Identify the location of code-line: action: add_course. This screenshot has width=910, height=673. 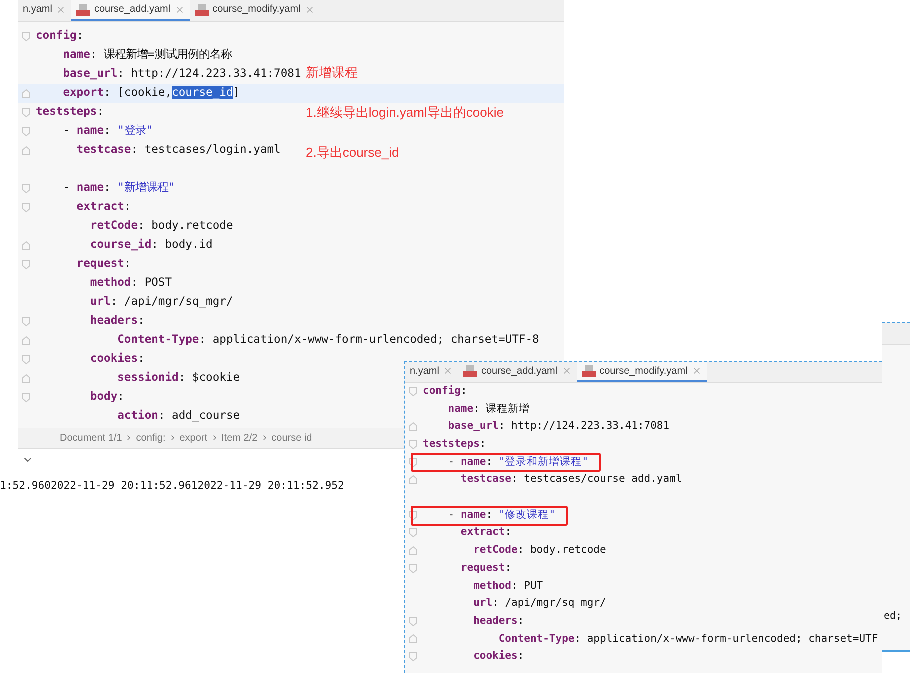
(178, 415).